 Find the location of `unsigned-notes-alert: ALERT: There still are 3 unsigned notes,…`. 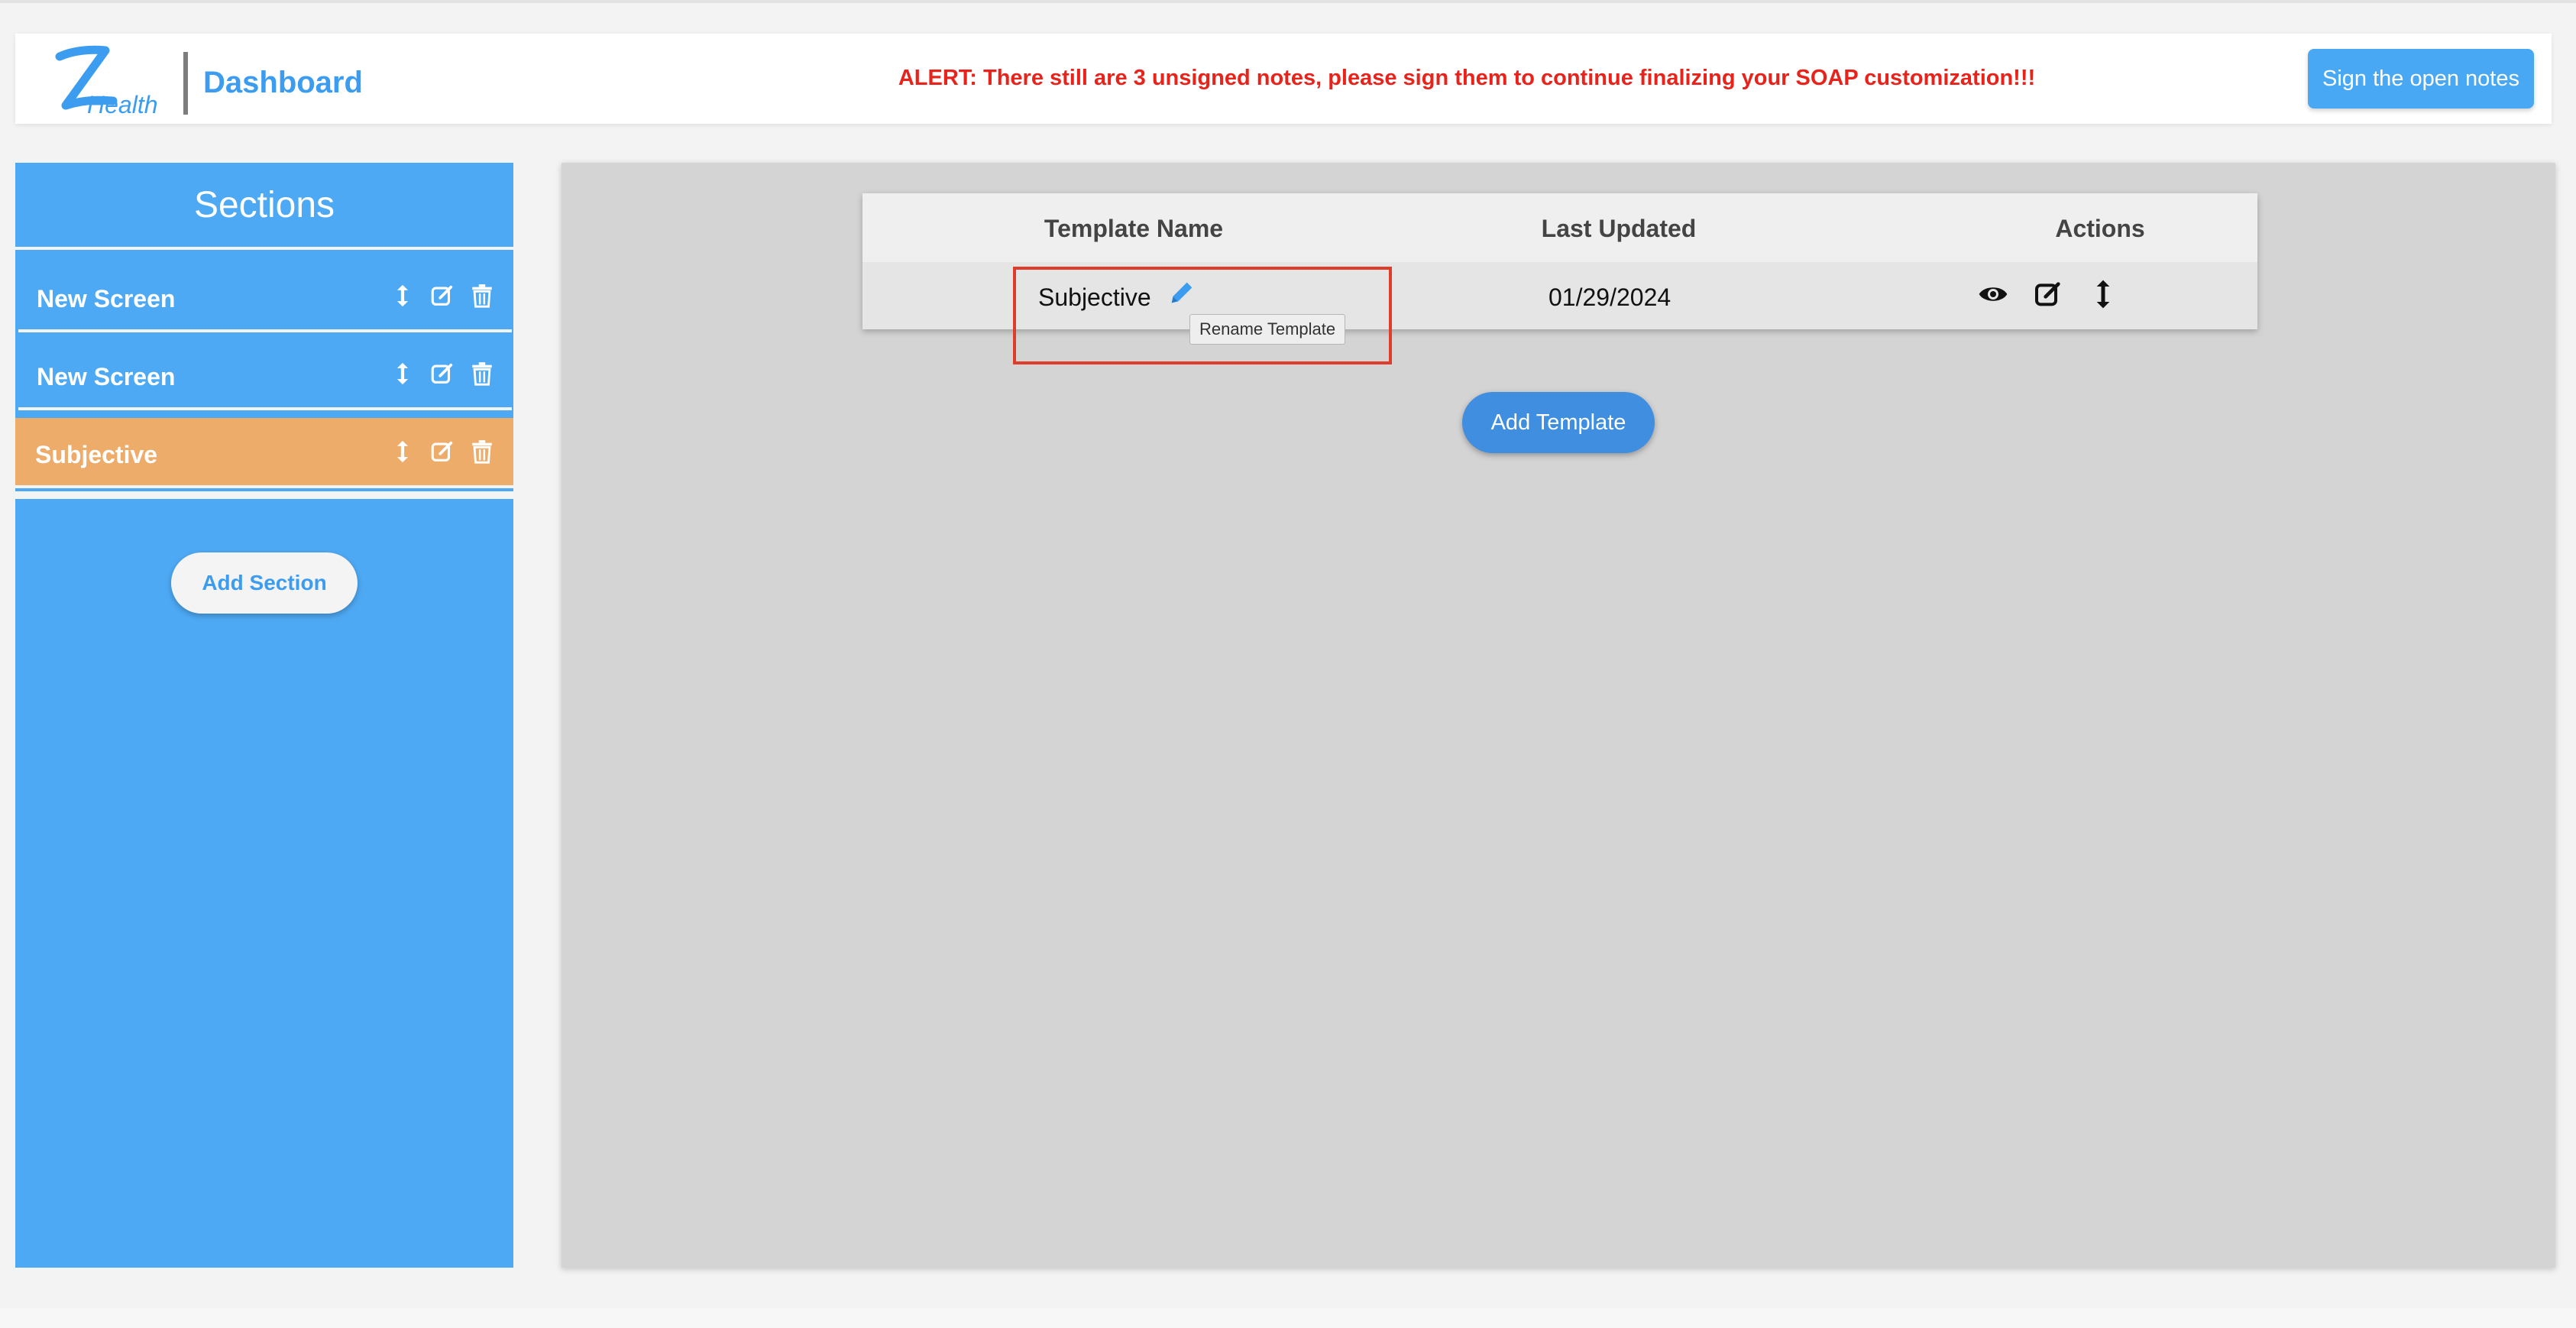

unsigned-notes-alert: ALERT: There still are 3 unsigned notes,… is located at coordinates (1467, 78).